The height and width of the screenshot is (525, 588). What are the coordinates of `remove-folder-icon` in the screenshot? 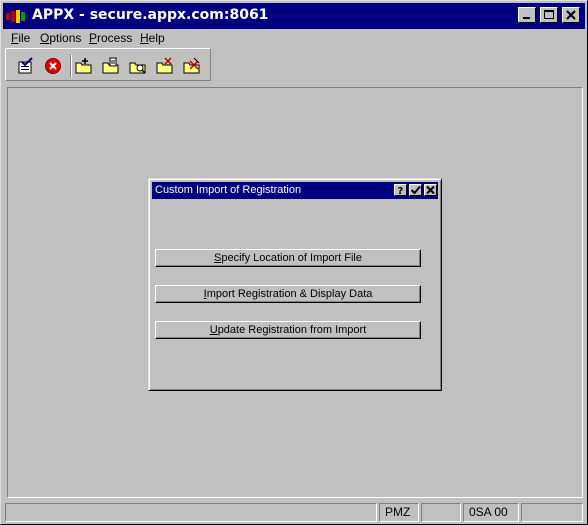 It's located at (192, 66).